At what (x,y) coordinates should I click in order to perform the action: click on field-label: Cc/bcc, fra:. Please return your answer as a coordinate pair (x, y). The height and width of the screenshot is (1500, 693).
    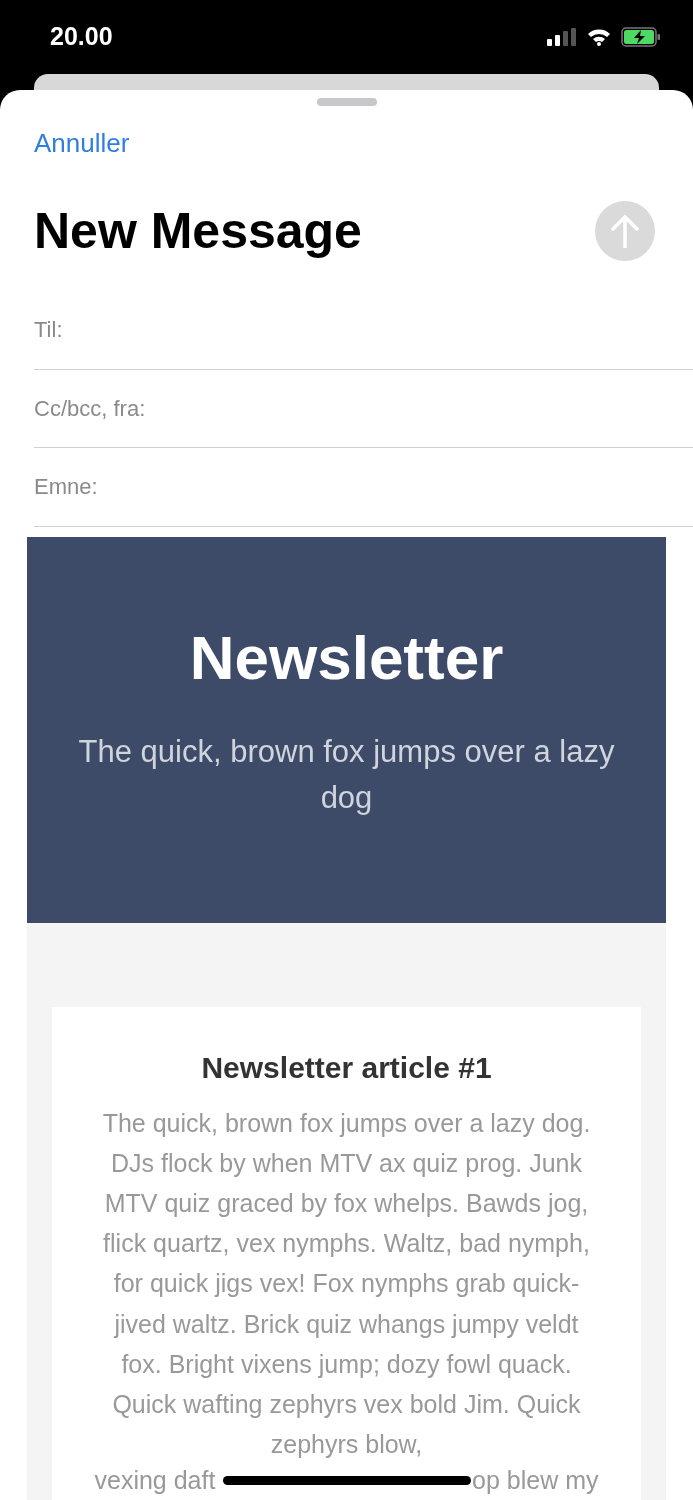
    Looking at the image, I should click on (90, 408).